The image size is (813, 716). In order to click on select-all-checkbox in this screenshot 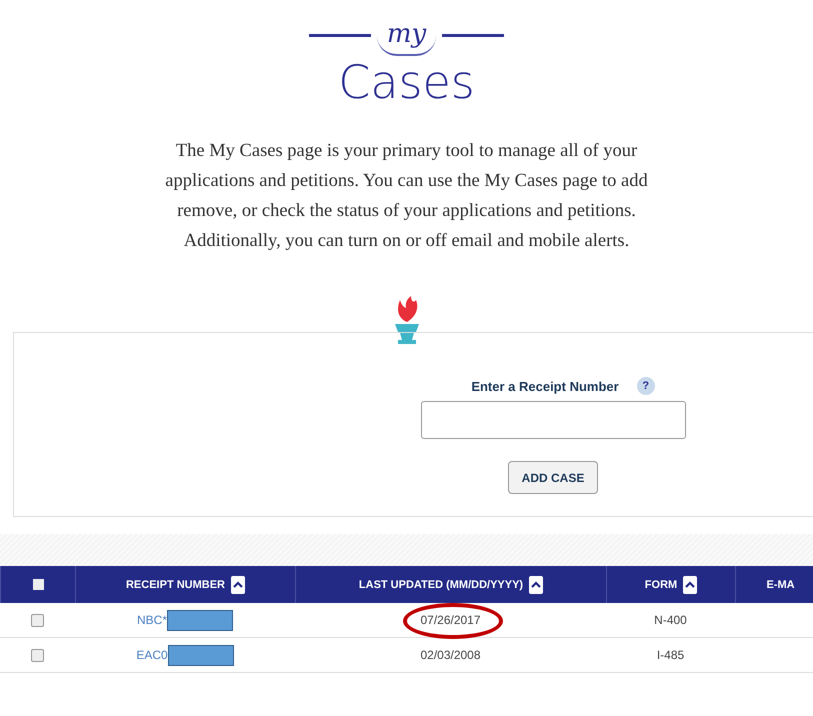, I will do `click(38, 584)`.